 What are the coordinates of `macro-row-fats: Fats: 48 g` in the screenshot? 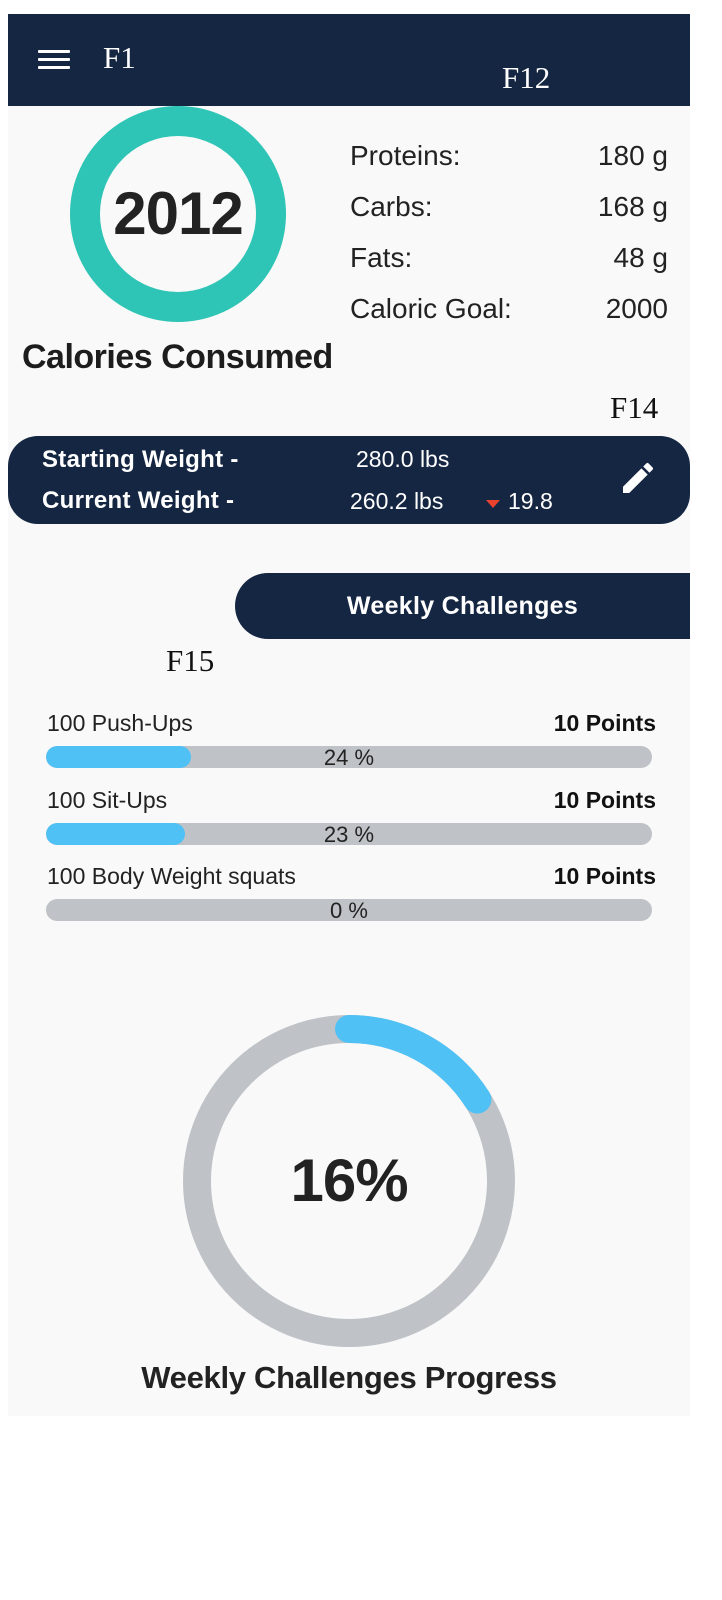 It's located at (510, 267).